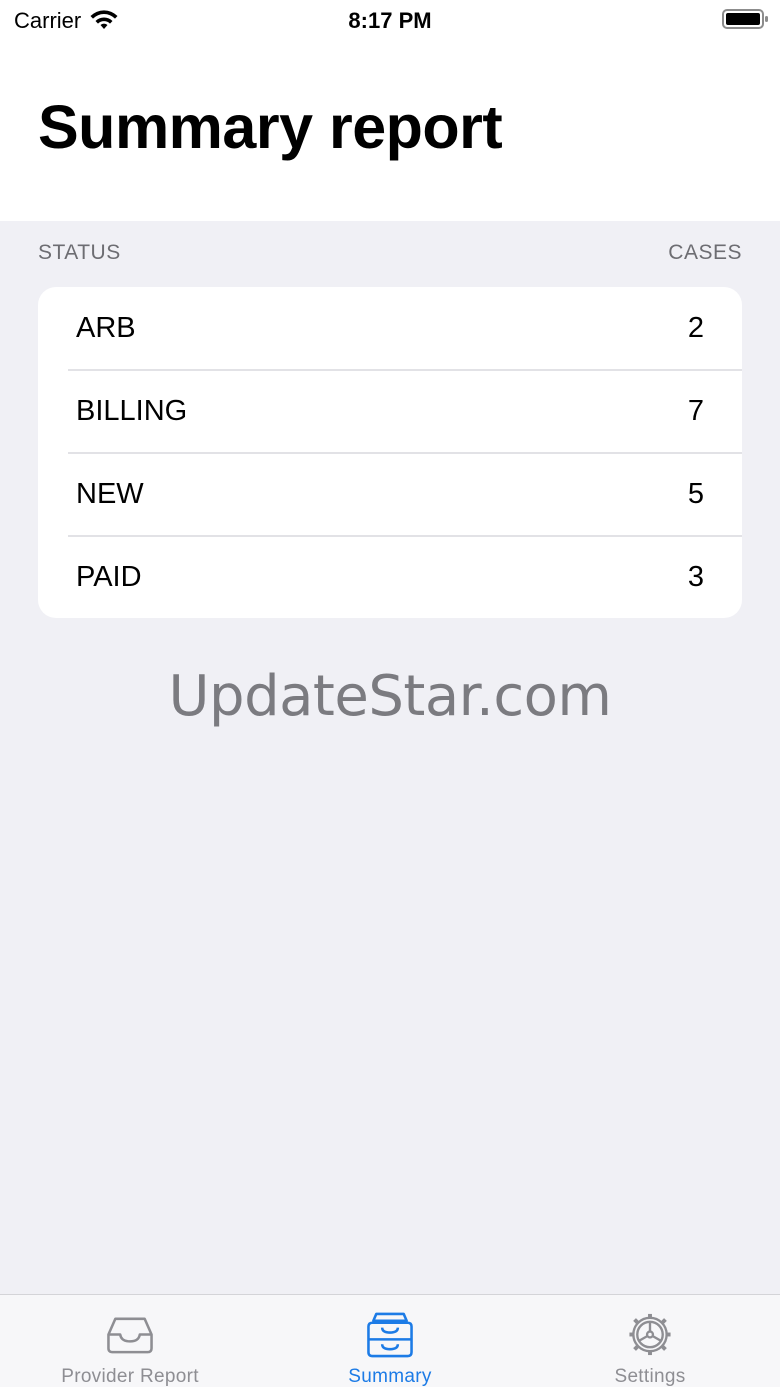 This screenshot has width=780, height=1387. What do you see at coordinates (695, 577) in the screenshot?
I see `case-count: 3` at bounding box center [695, 577].